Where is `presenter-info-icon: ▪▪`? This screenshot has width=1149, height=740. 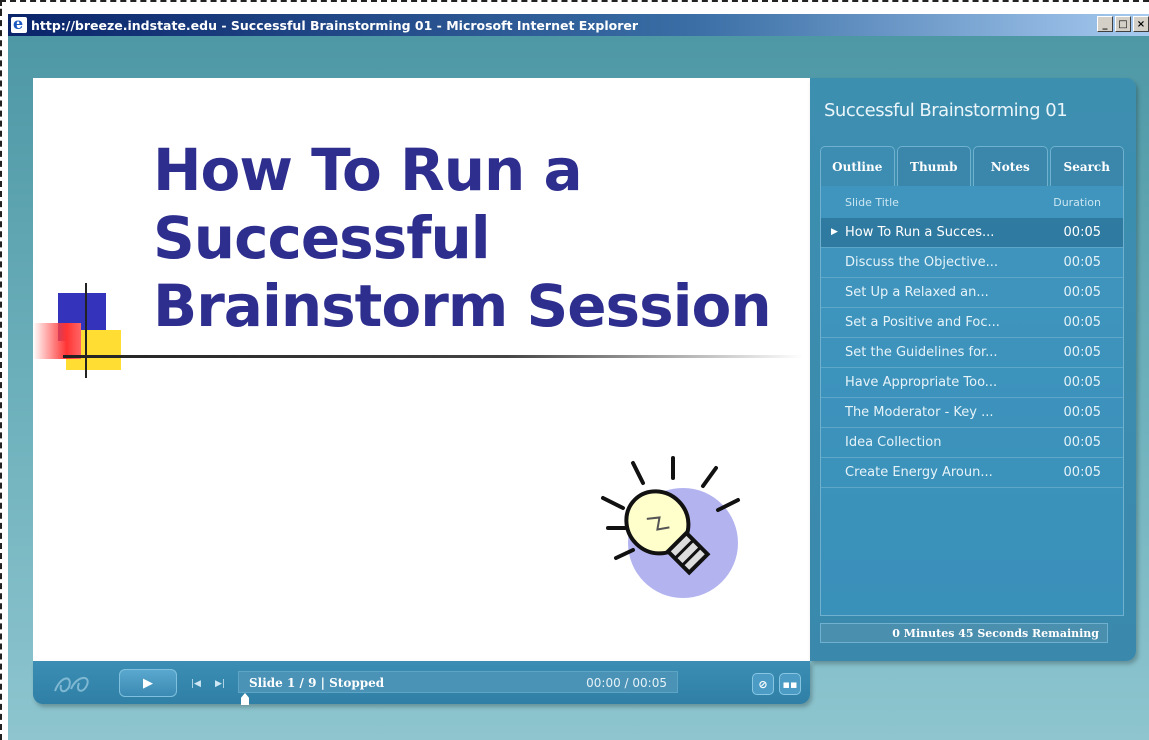 presenter-info-icon: ▪▪ is located at coordinates (790, 684).